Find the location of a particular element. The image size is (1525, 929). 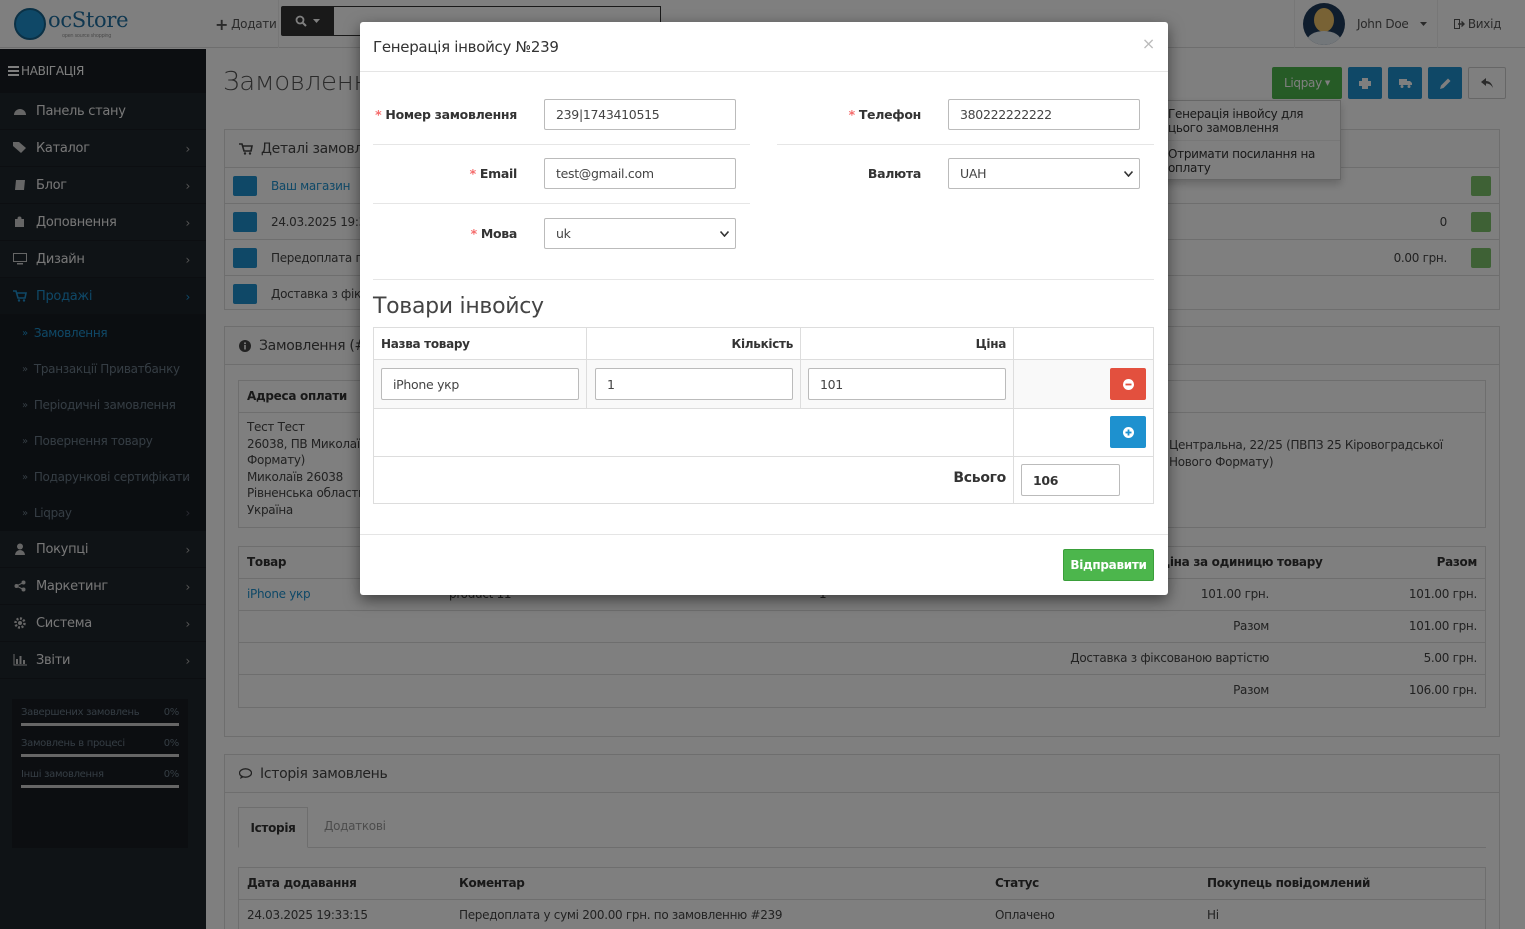

language-label: * Мова is located at coordinates (494, 233).